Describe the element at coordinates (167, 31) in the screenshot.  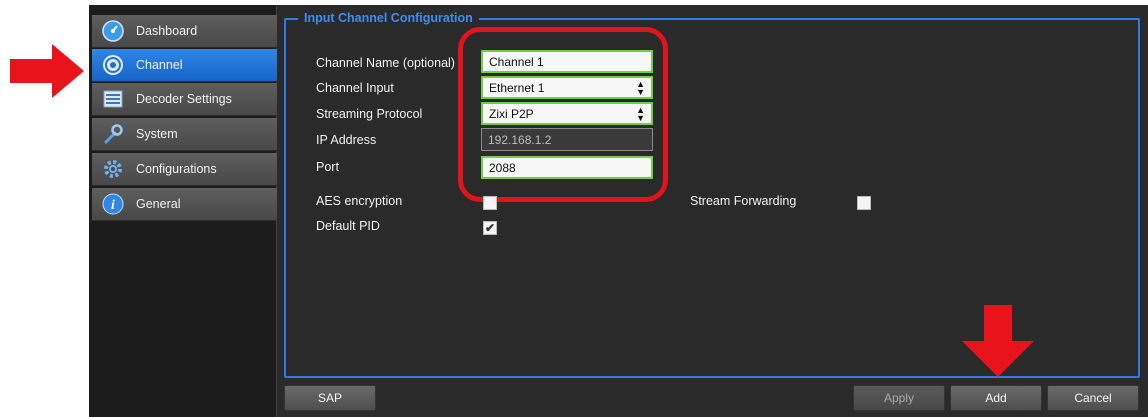
I see `sidebar-item-label: Dashboard` at that location.